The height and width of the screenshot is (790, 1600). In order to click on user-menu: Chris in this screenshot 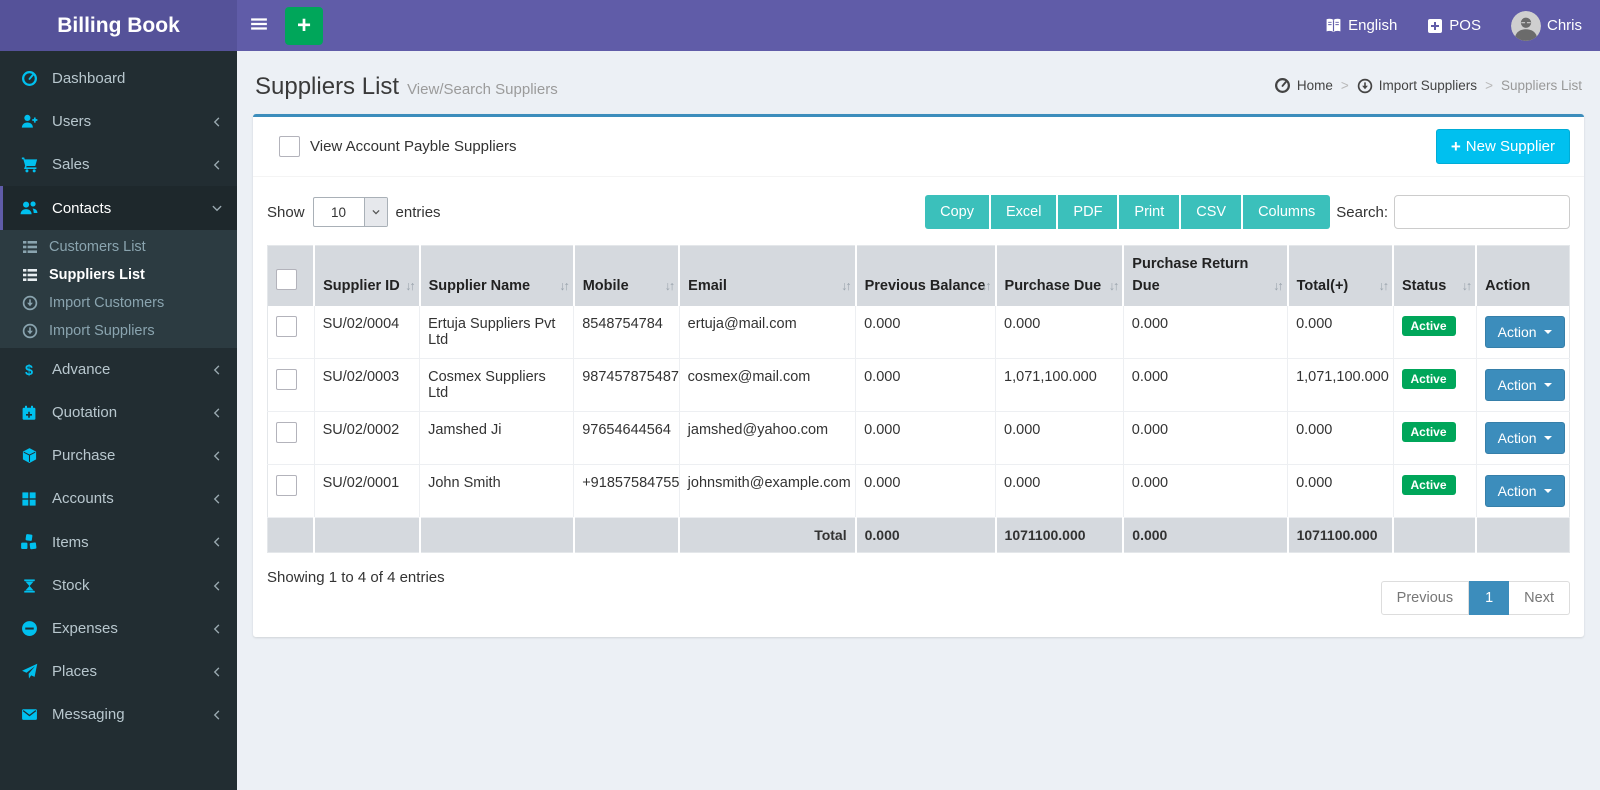, I will do `click(1546, 25)`.